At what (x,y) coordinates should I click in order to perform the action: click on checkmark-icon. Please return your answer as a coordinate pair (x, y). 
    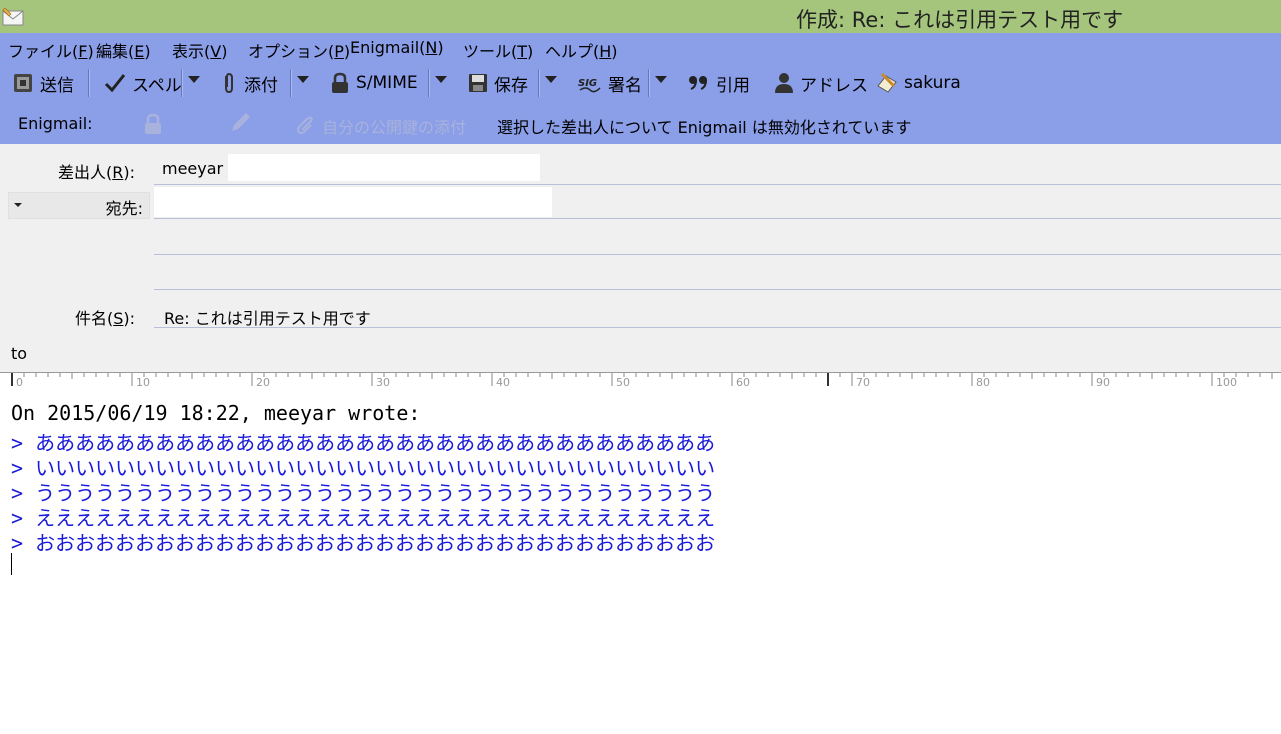
    Looking at the image, I should click on (115, 83).